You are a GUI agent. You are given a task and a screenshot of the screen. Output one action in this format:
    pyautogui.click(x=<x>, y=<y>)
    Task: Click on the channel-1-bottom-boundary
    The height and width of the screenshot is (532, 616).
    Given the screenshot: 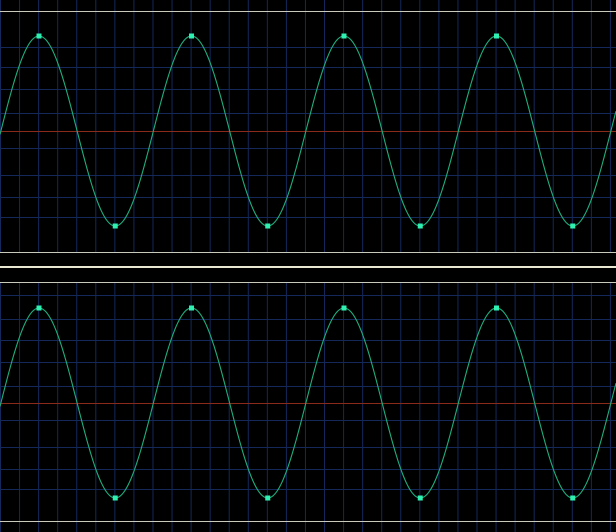 What is the action you would take?
    pyautogui.click(x=308, y=252)
    